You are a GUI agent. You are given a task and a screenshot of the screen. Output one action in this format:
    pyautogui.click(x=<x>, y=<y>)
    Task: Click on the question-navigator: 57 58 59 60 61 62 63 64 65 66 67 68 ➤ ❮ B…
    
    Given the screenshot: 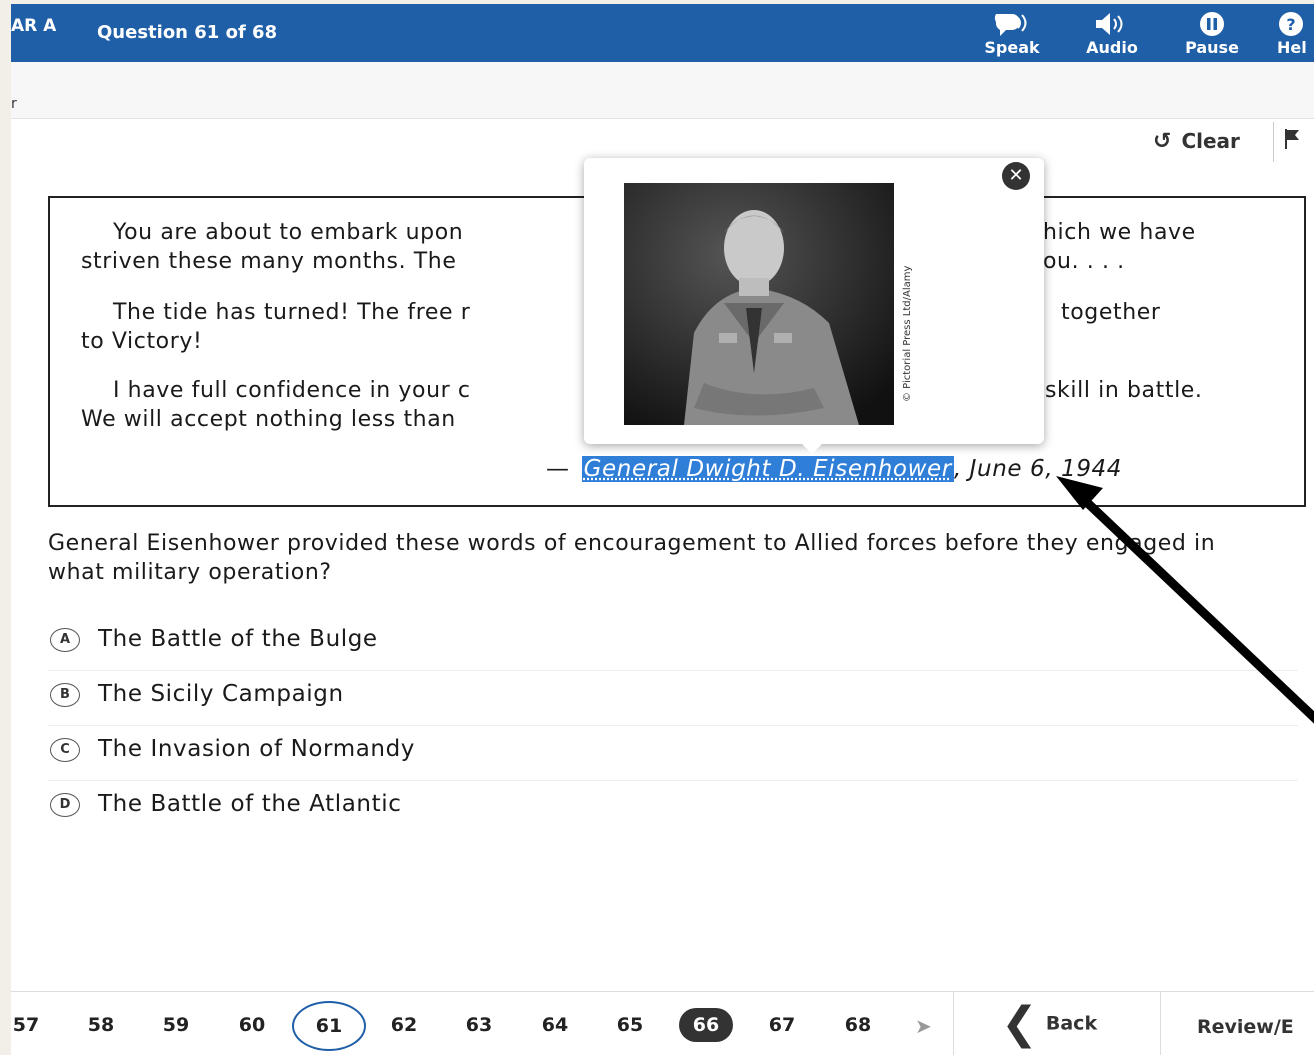 What is the action you would take?
    pyautogui.click(x=662, y=1023)
    